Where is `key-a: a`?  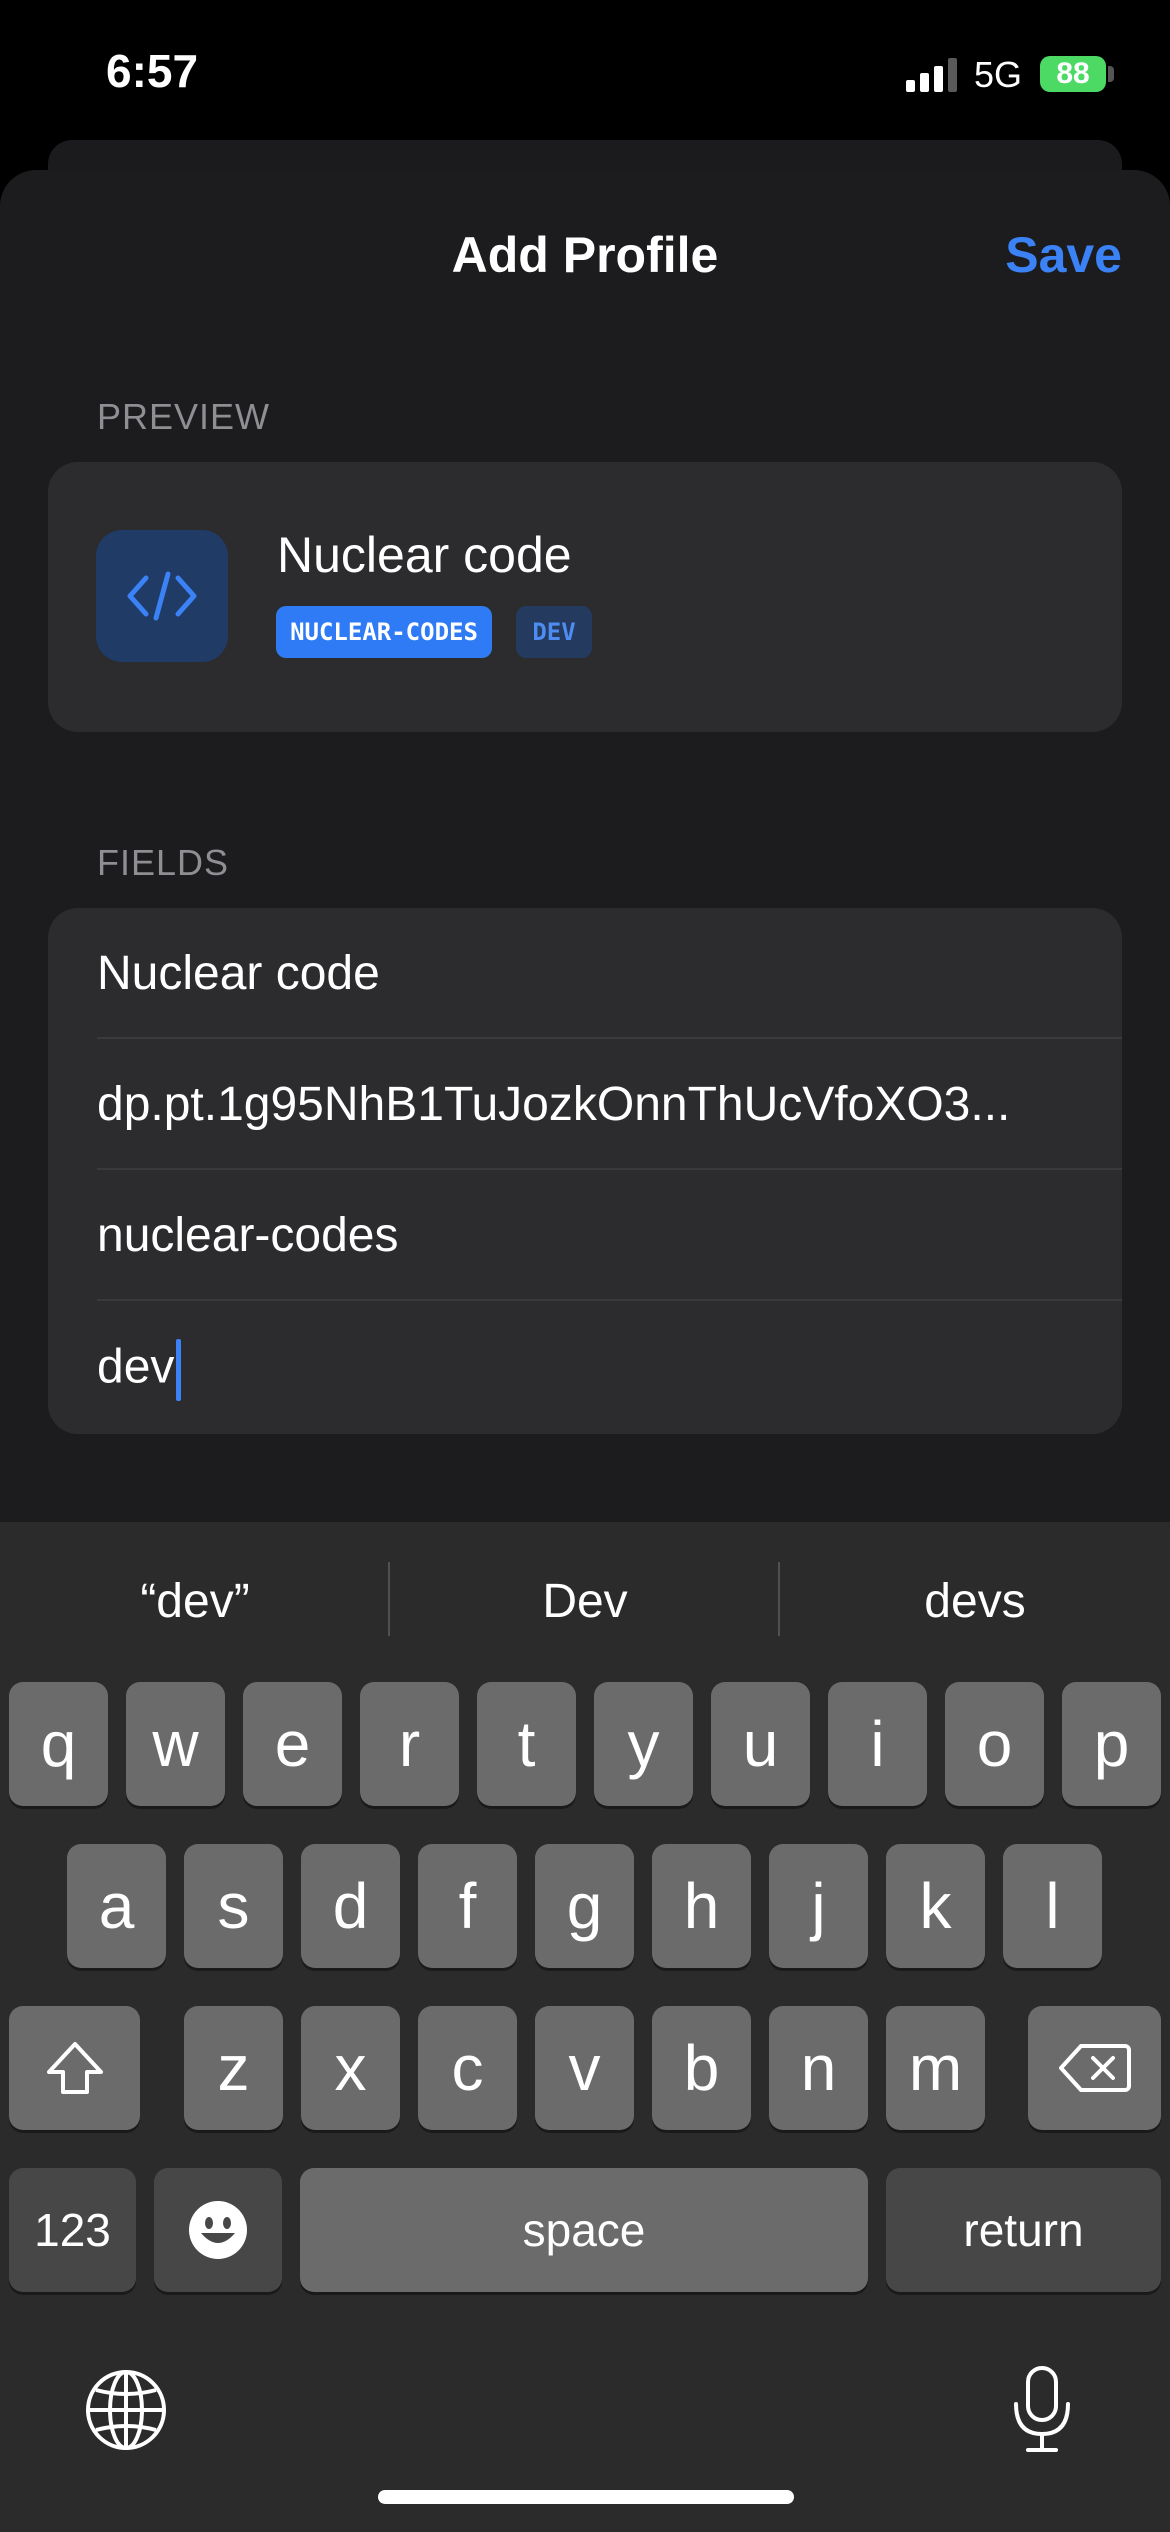 key-a: a is located at coordinates (116, 1906).